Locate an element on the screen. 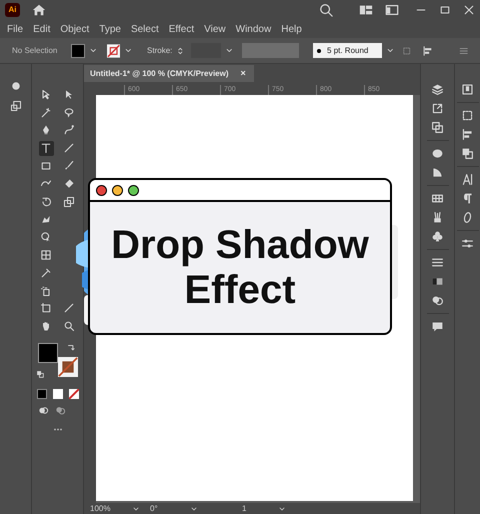  artboard-field: 1 is located at coordinates (257, 508).